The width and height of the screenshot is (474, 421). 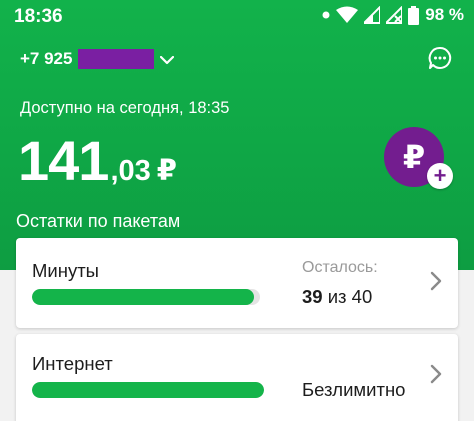 What do you see at coordinates (354, 389) in the screenshot?
I see `unlimited-status: Безлимитно` at bounding box center [354, 389].